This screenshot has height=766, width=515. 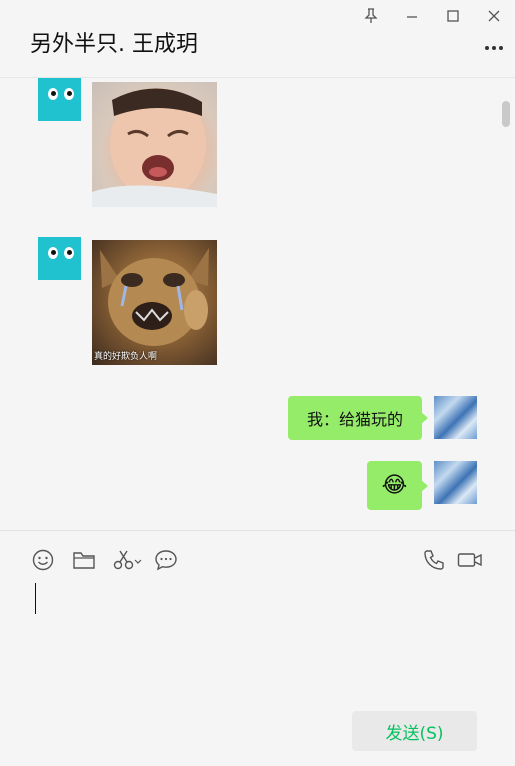 I want to click on chat-history-icon, so click(x=166, y=560).